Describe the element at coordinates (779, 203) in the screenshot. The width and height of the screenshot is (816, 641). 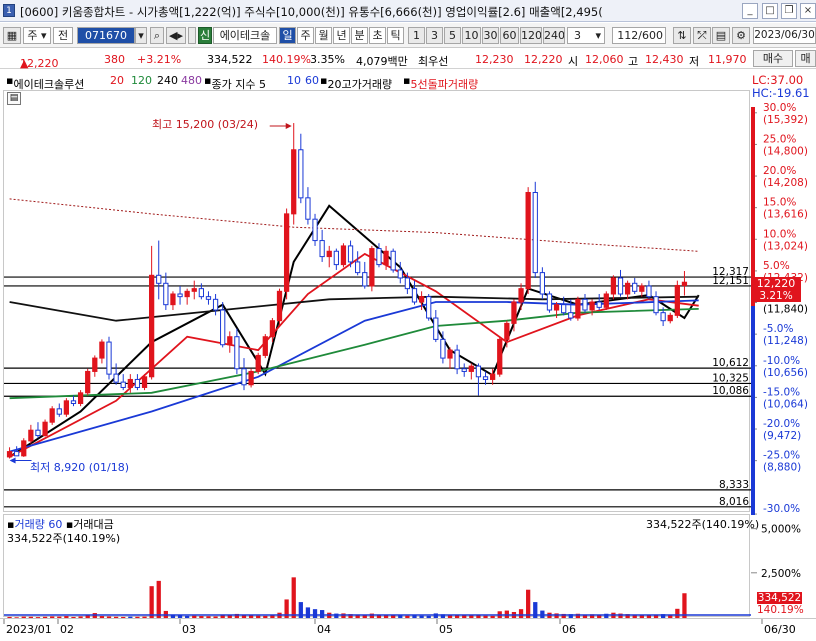
I see `axis-pct-label: 15.0%` at that location.